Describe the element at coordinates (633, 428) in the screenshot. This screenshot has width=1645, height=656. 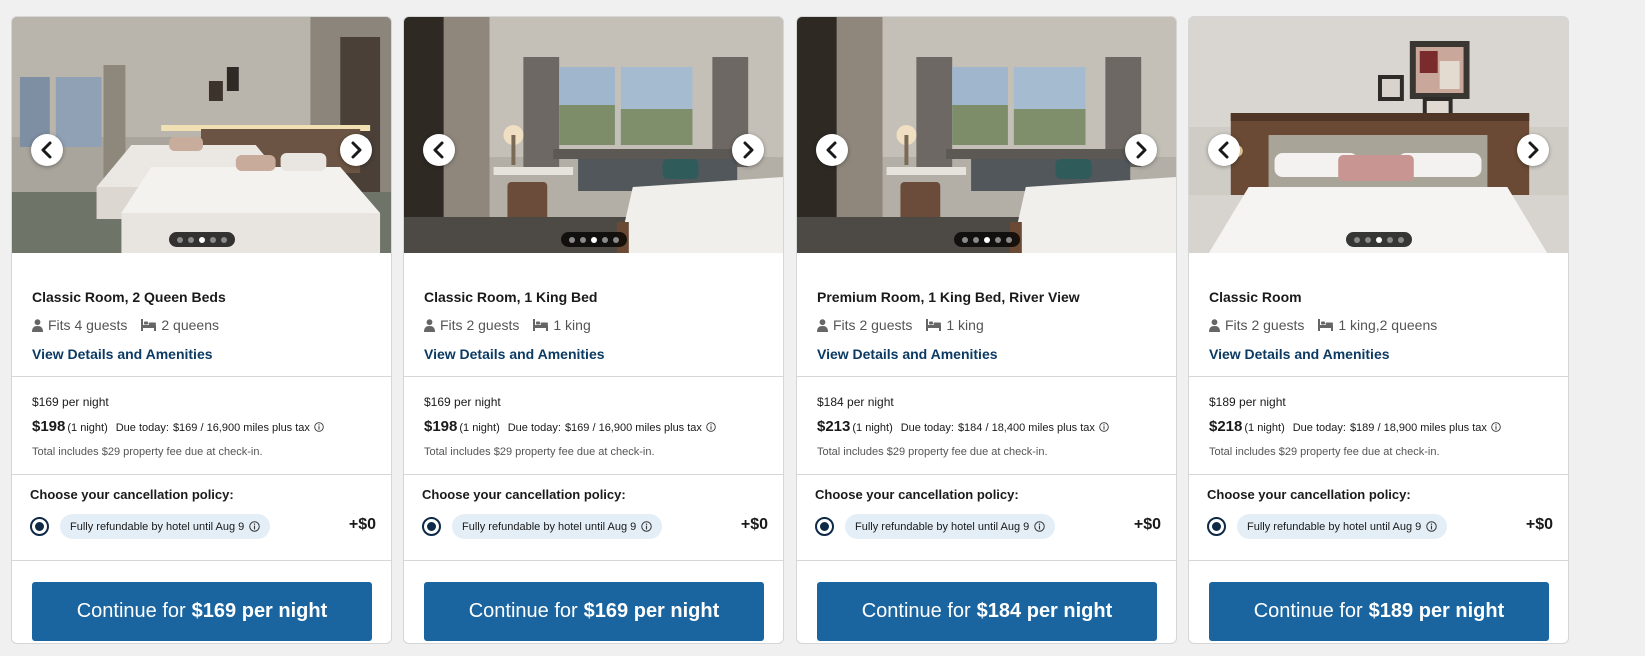
I see `due-today-value: $169 / 16,900 miles plus tax` at that location.